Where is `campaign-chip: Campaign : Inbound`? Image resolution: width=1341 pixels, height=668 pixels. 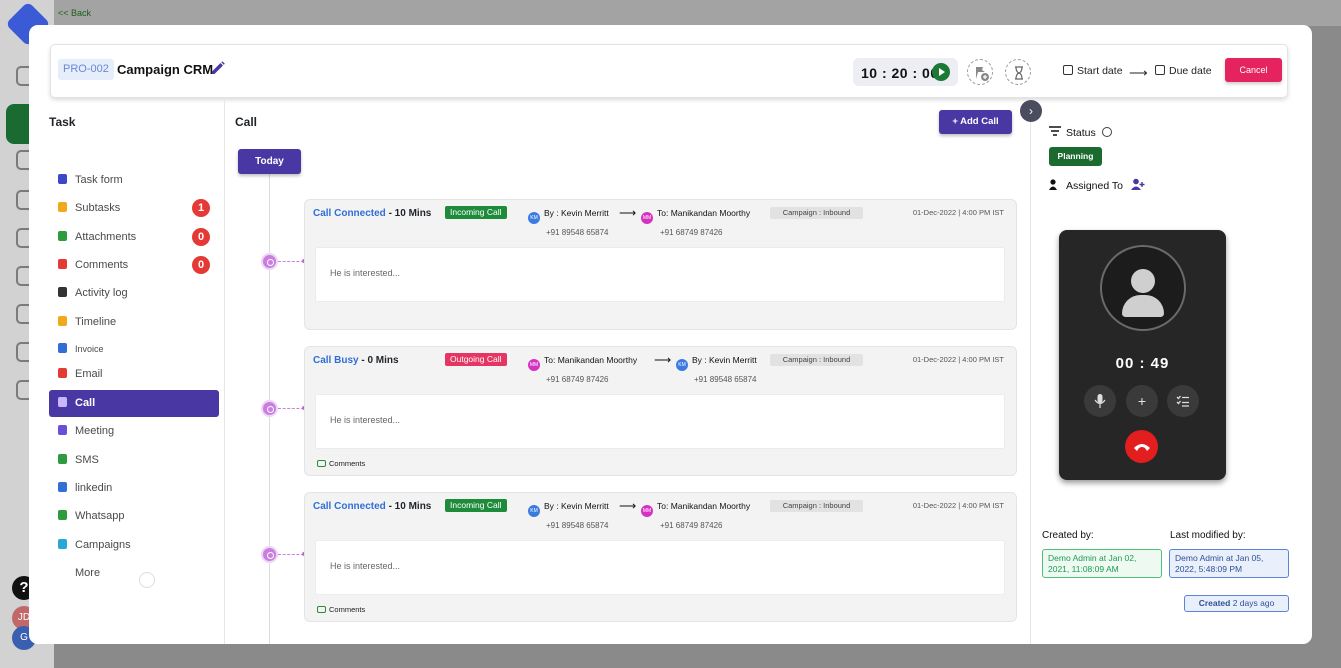 campaign-chip: Campaign : Inbound is located at coordinates (816, 213).